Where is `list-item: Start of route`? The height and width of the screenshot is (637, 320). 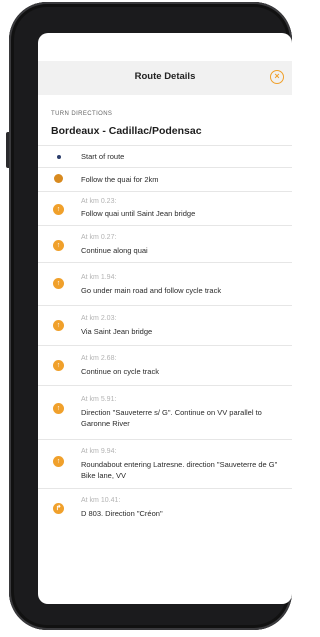 list-item: Start of route is located at coordinates (165, 156).